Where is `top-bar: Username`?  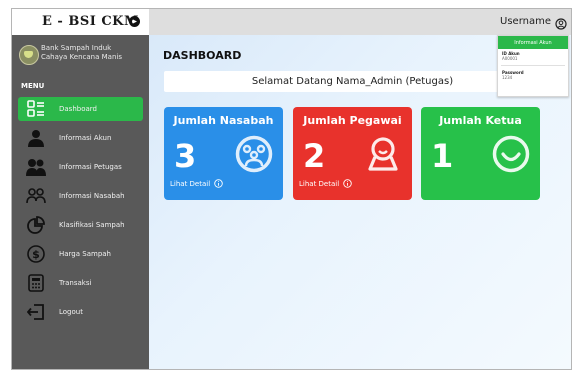 top-bar: Username is located at coordinates (360, 22).